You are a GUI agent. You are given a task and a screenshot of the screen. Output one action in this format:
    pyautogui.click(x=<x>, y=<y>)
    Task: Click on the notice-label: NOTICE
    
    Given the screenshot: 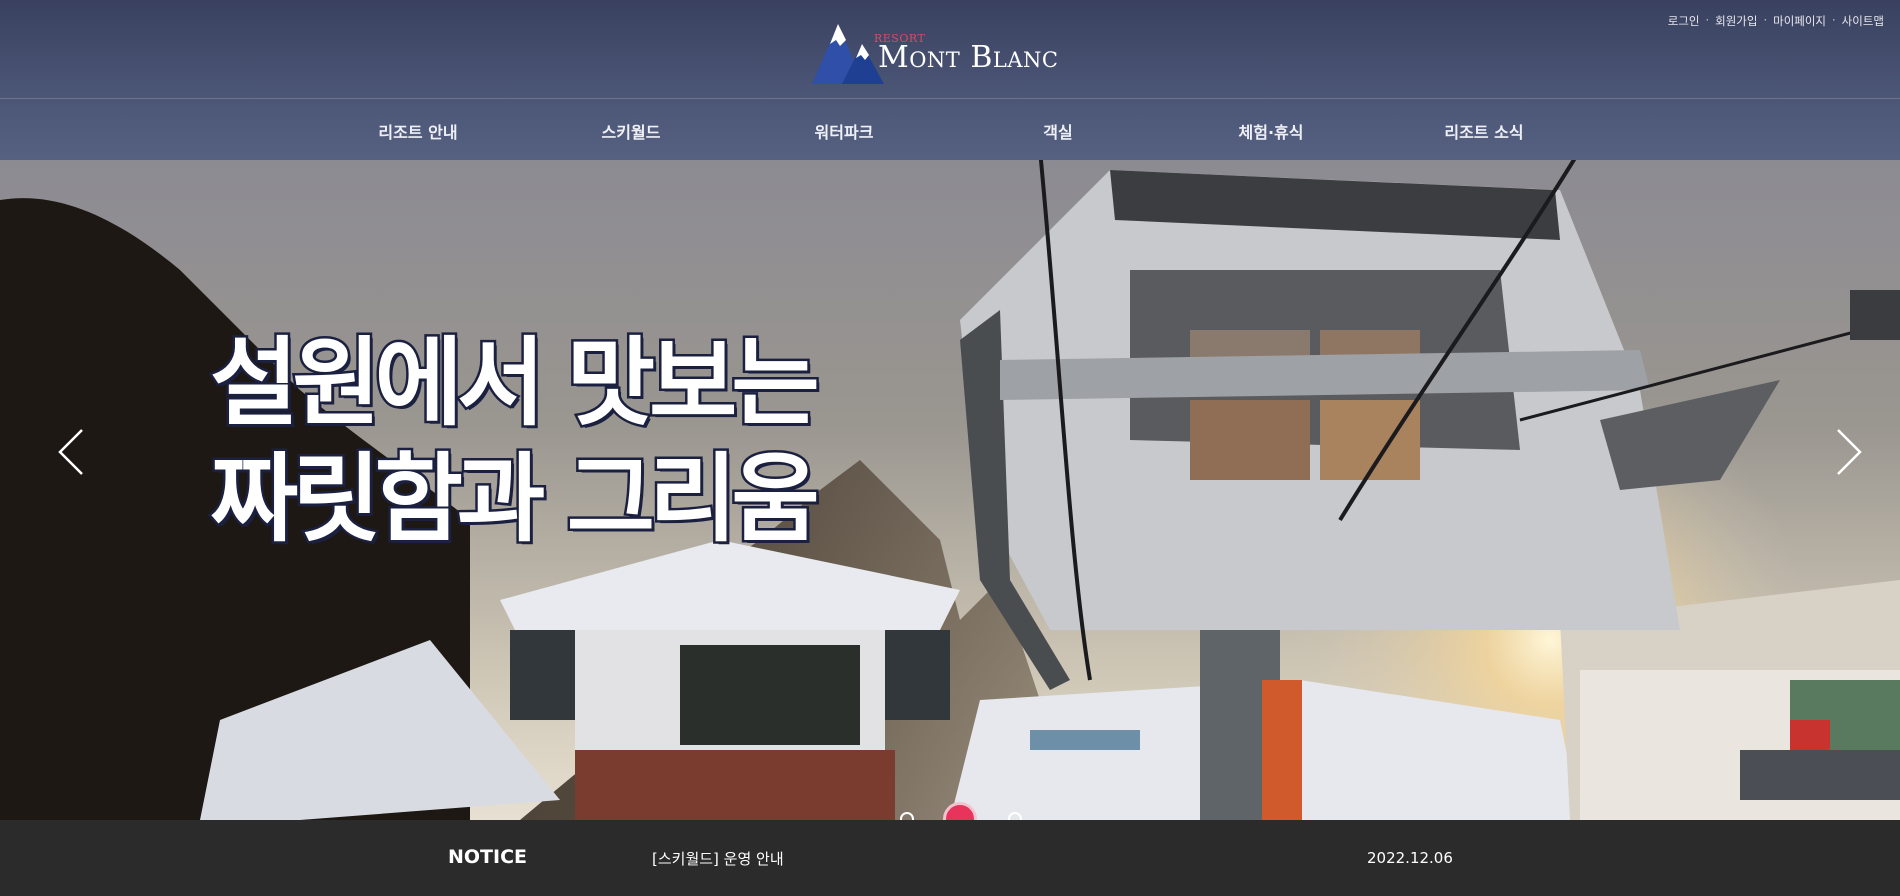 What is the action you would take?
    pyautogui.click(x=488, y=857)
    